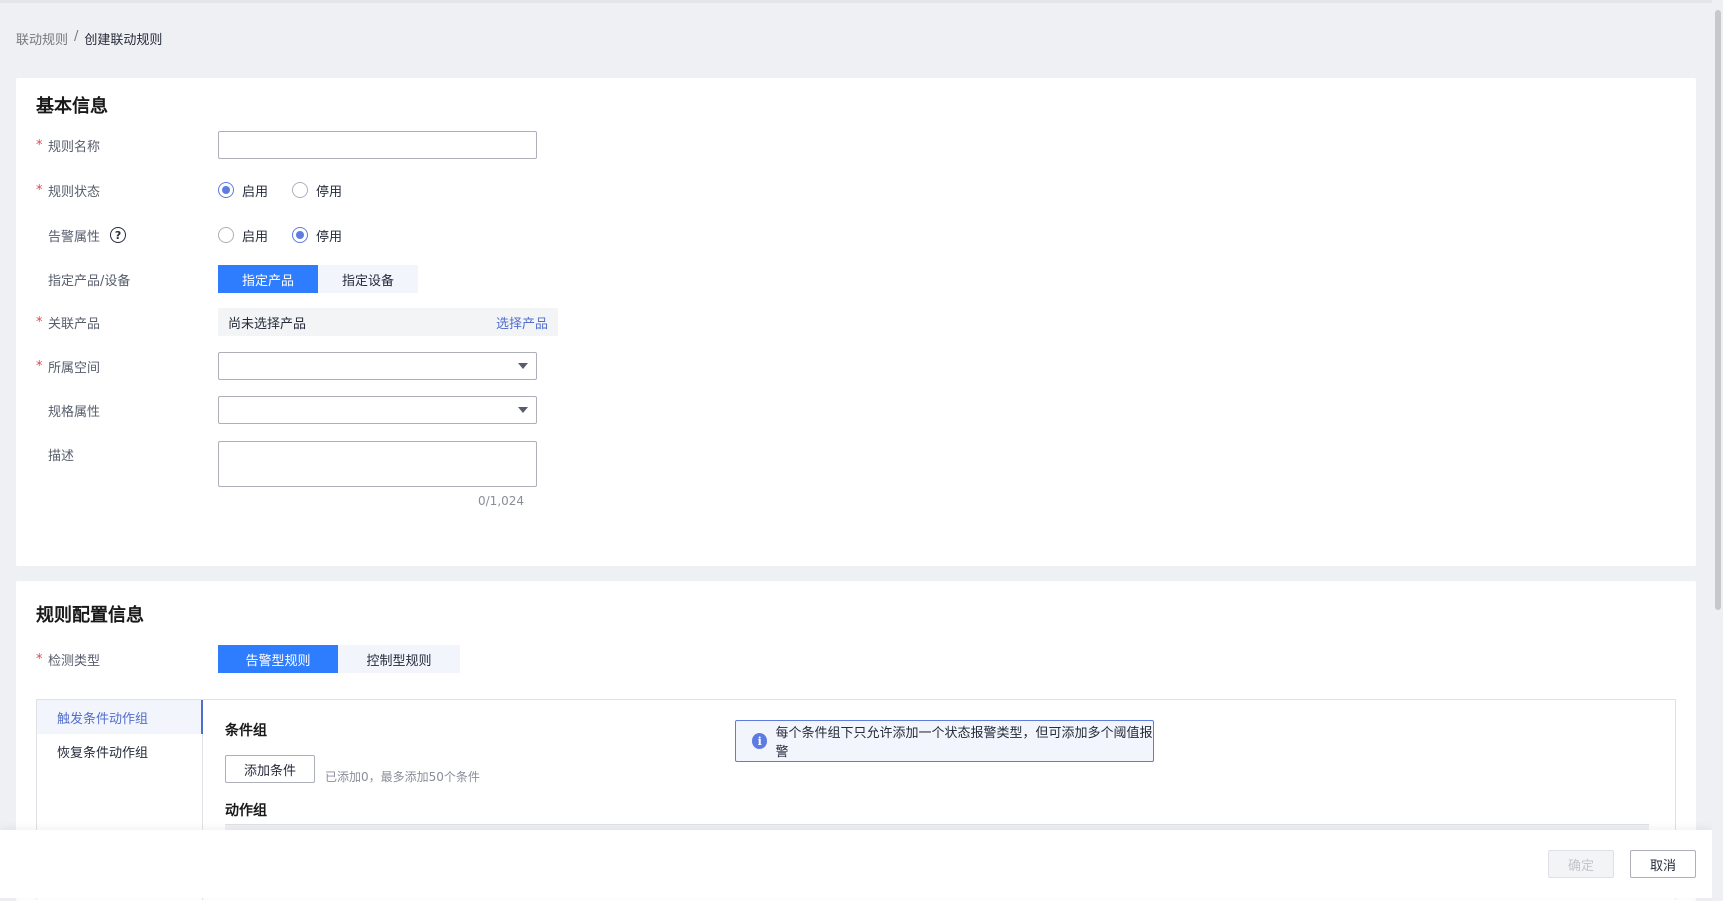 Image resolution: width=1723 pixels, height=901 pixels. Describe the element at coordinates (243, 235) in the screenshot. I see `alarm-attr-enable-radio: 启用` at that location.